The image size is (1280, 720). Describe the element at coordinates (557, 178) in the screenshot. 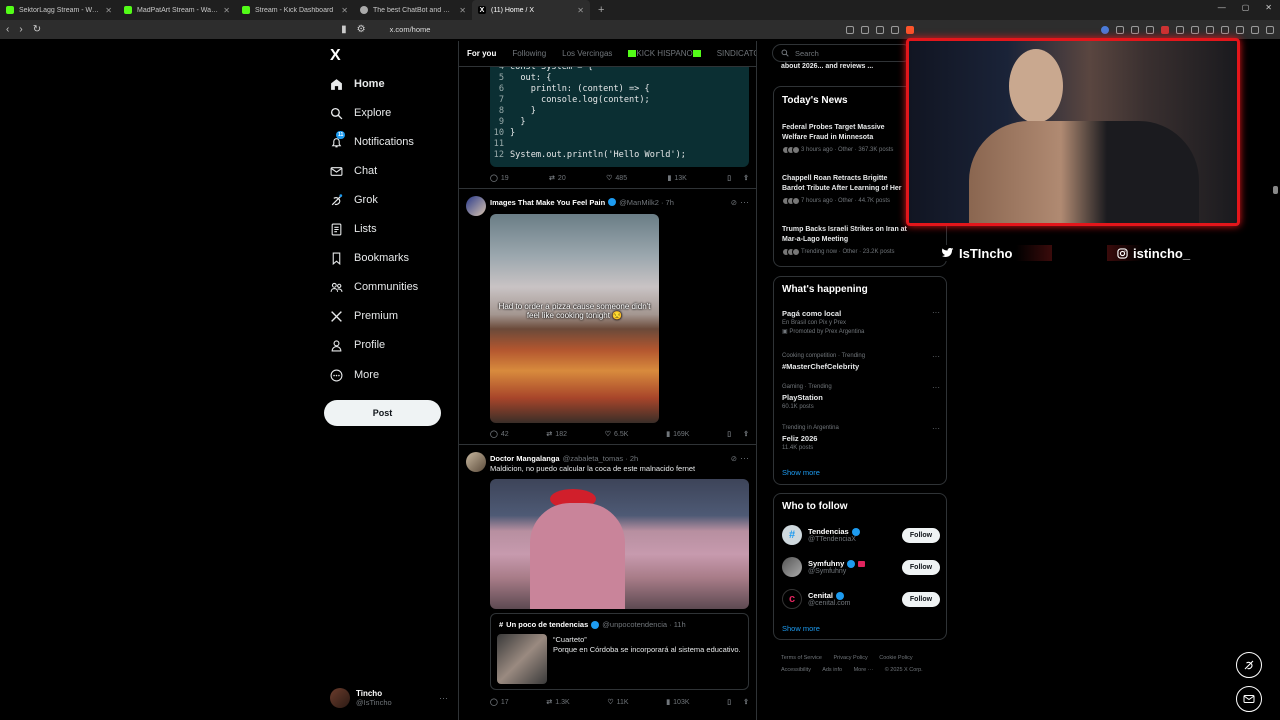

I see `repost-button: ⇄ 20` at that location.